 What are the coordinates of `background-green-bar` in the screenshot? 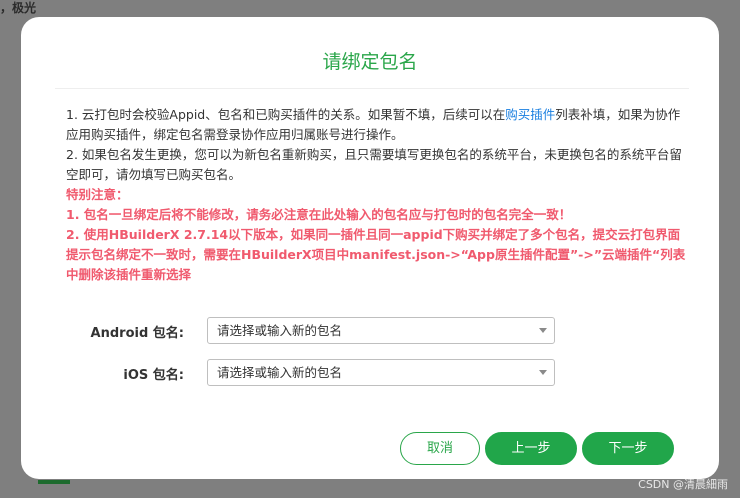 It's located at (54, 482).